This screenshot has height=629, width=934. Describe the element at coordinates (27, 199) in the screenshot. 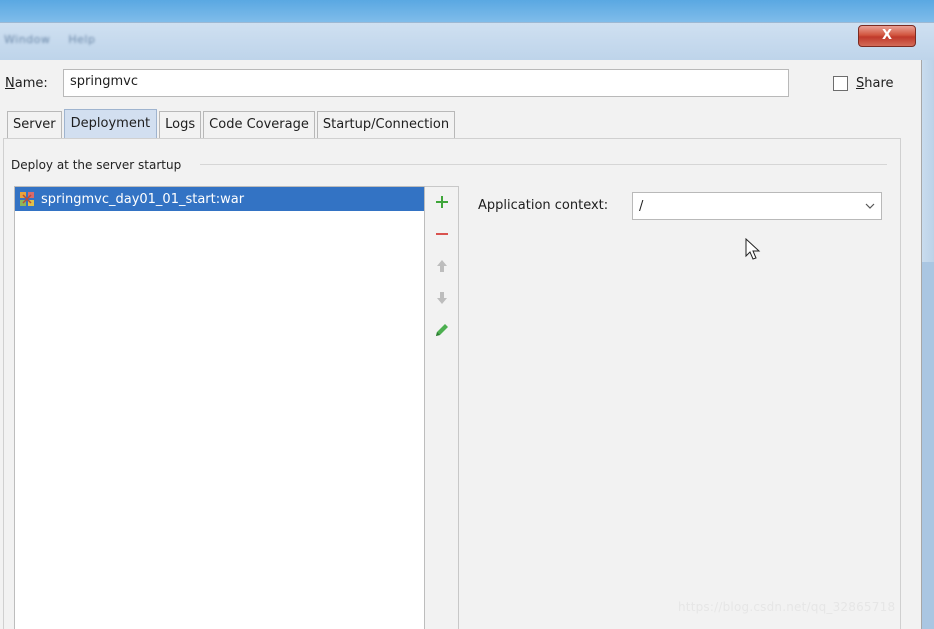

I see `war-artifact-icon` at that location.